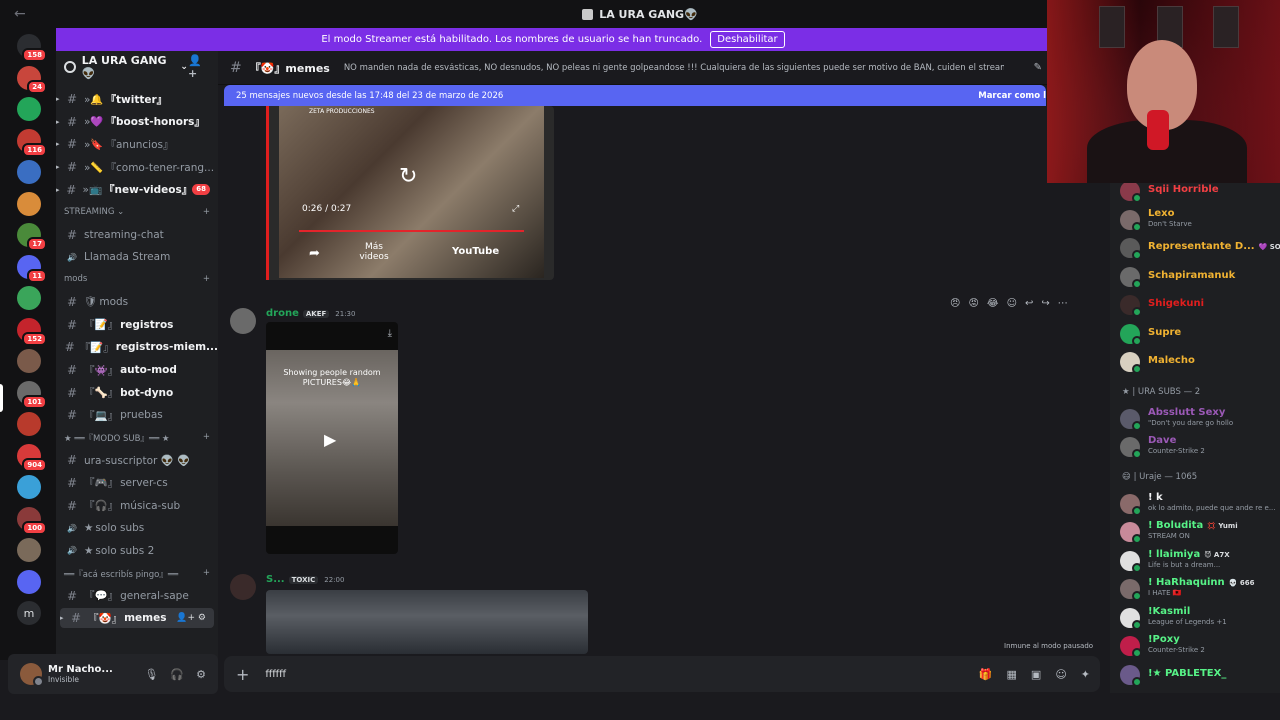 The height and width of the screenshot is (720, 1280). Describe the element at coordinates (374, 252) in the screenshot. I see `more-videos-label: Más videos` at that location.